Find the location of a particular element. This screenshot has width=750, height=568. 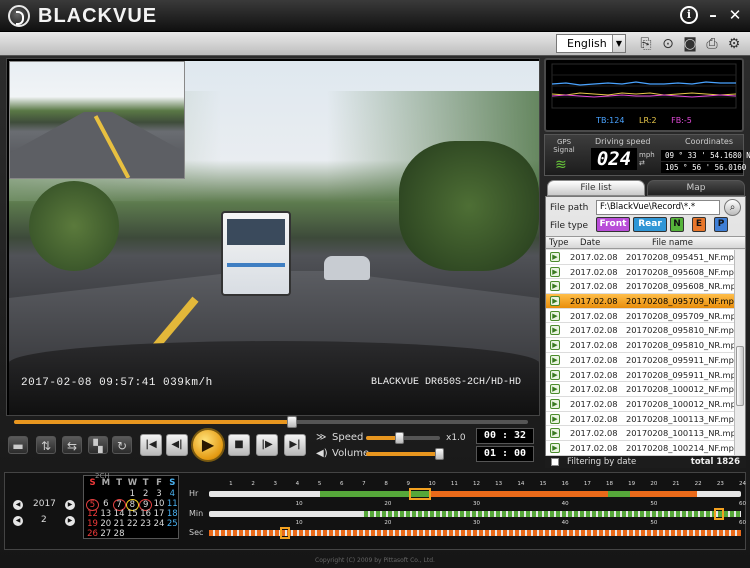

screen-mode-button: ▬ is located at coordinates (18, 445).